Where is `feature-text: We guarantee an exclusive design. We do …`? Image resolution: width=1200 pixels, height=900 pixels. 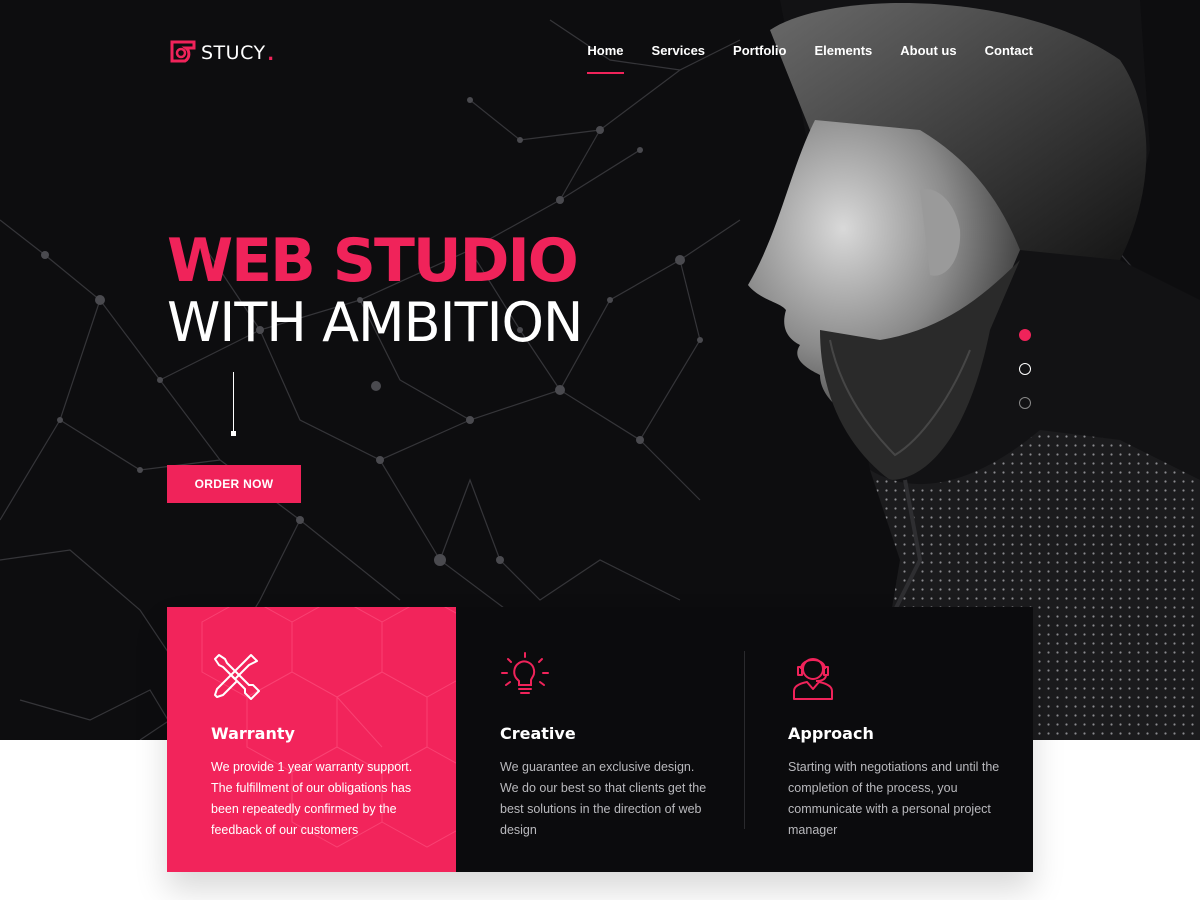
feature-text: We guarantee an exclusive design. We do … is located at coordinates (603, 798).